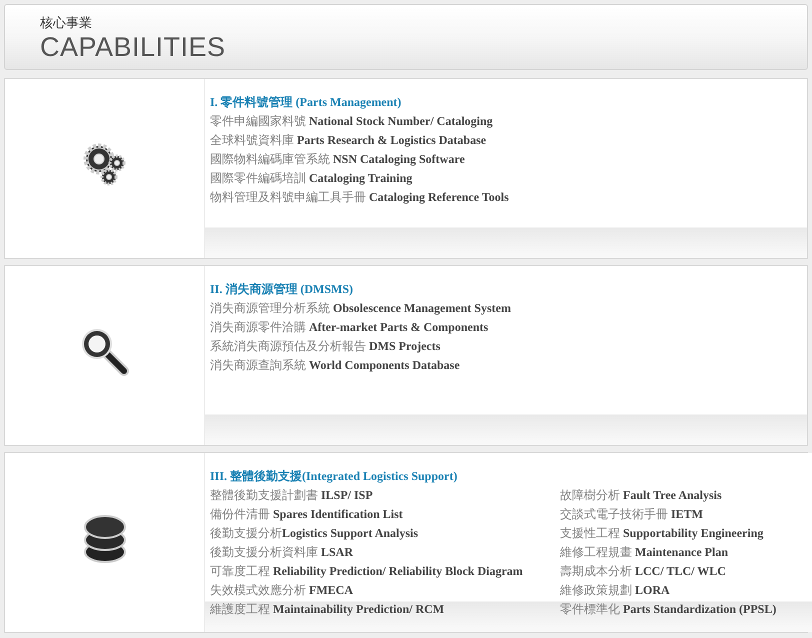  What do you see at coordinates (306, 102) in the screenshot?
I see `section-title: I. 零件料號管理 (Parts Management)` at bounding box center [306, 102].